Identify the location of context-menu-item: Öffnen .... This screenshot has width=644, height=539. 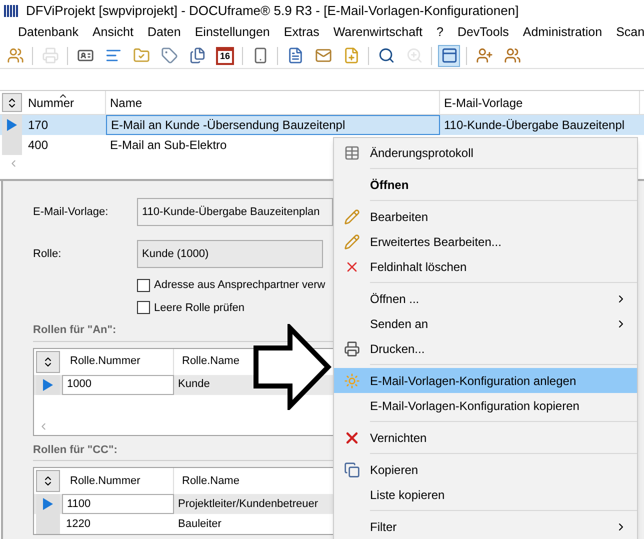
(485, 298).